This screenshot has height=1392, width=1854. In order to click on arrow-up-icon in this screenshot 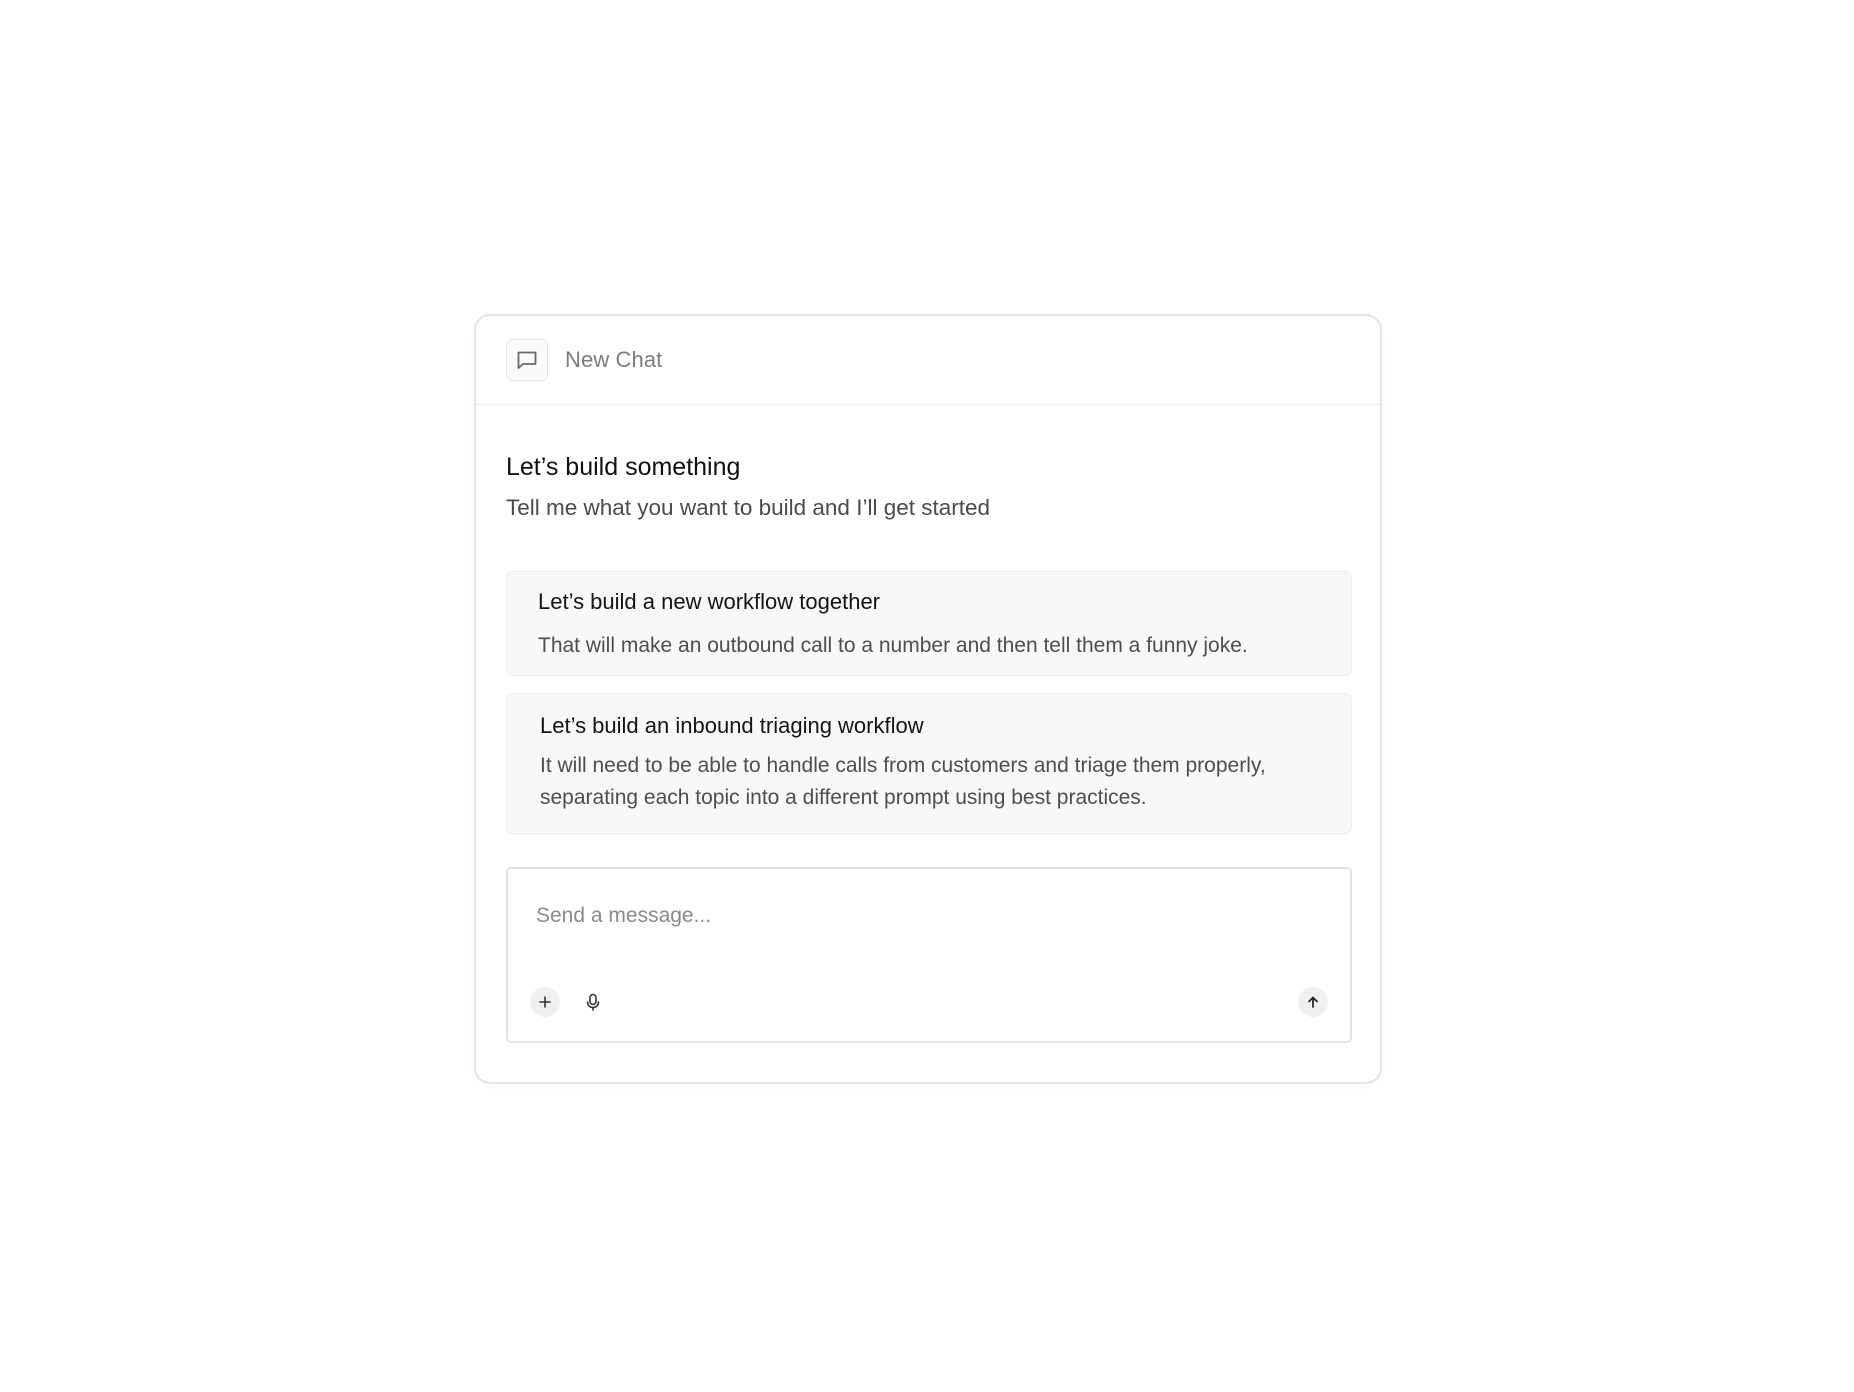, I will do `click(1313, 1002)`.